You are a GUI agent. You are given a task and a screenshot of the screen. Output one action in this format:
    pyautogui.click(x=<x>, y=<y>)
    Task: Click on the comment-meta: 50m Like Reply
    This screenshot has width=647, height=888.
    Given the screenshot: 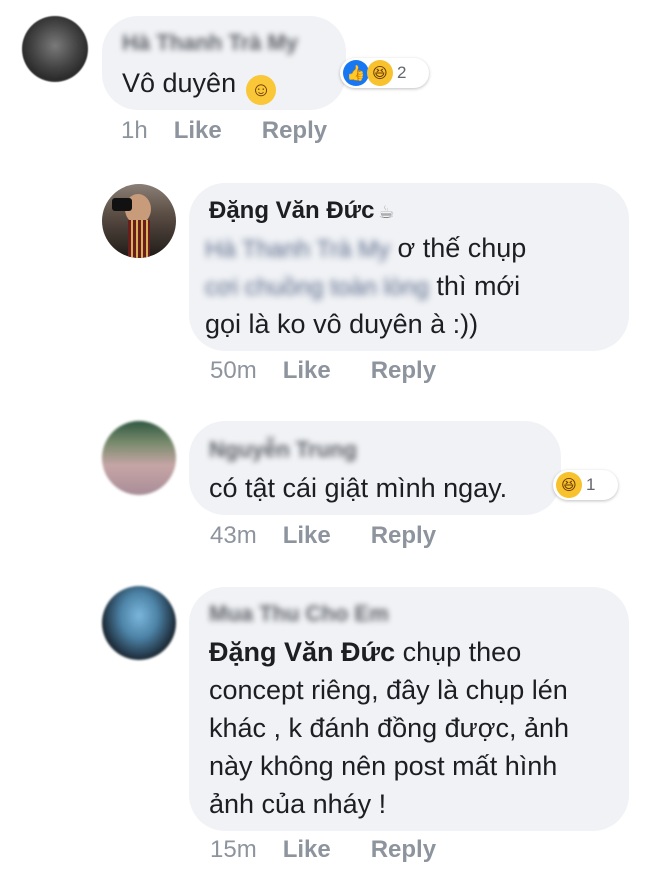 What is the action you would take?
    pyautogui.click(x=323, y=371)
    